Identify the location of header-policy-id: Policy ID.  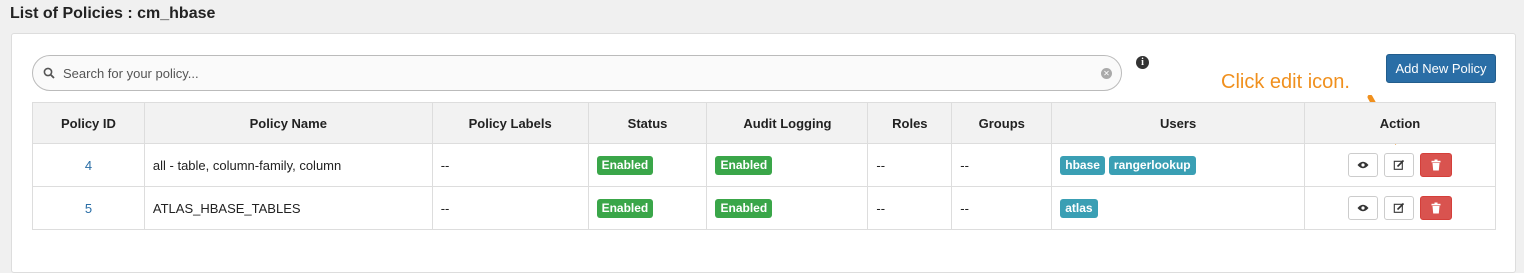
(88, 123).